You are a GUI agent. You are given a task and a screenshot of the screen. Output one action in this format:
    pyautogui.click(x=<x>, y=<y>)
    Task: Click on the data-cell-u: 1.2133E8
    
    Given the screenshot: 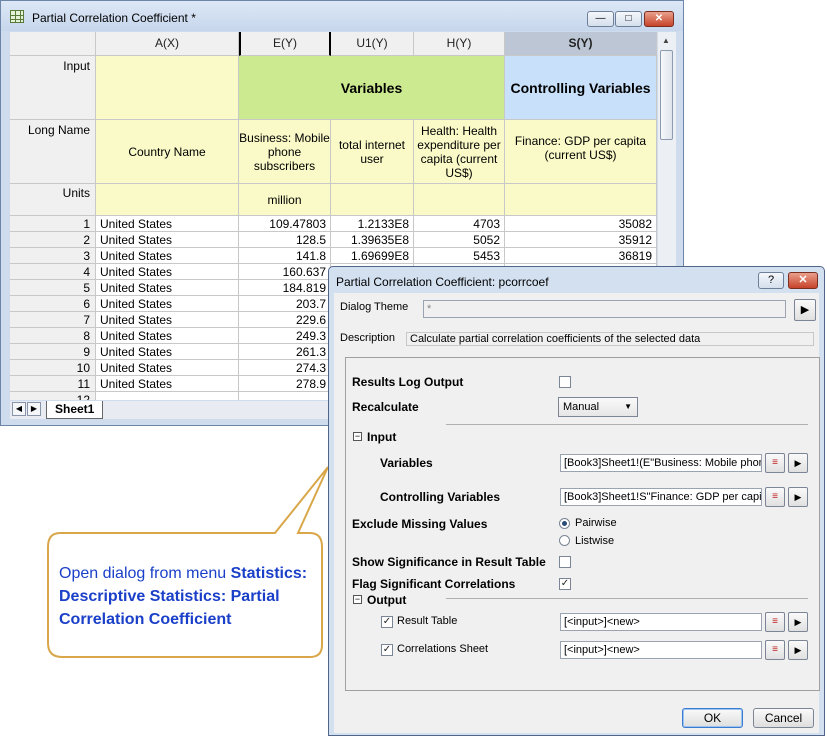 What is the action you would take?
    pyautogui.click(x=372, y=224)
    